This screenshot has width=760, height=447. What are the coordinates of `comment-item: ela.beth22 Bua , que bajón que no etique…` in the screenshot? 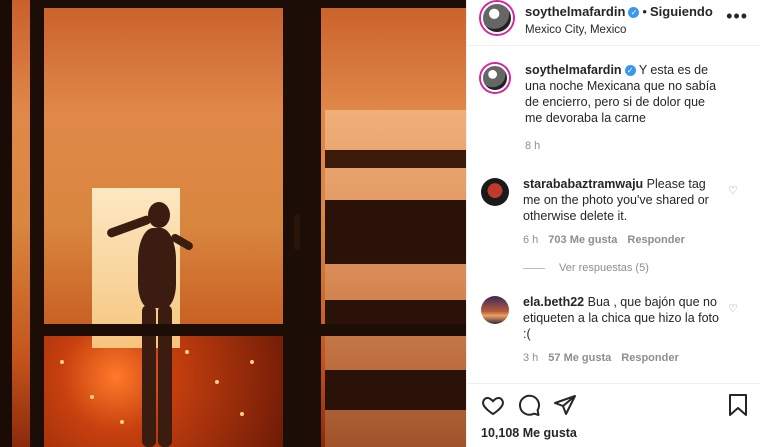 It's located at (613, 330).